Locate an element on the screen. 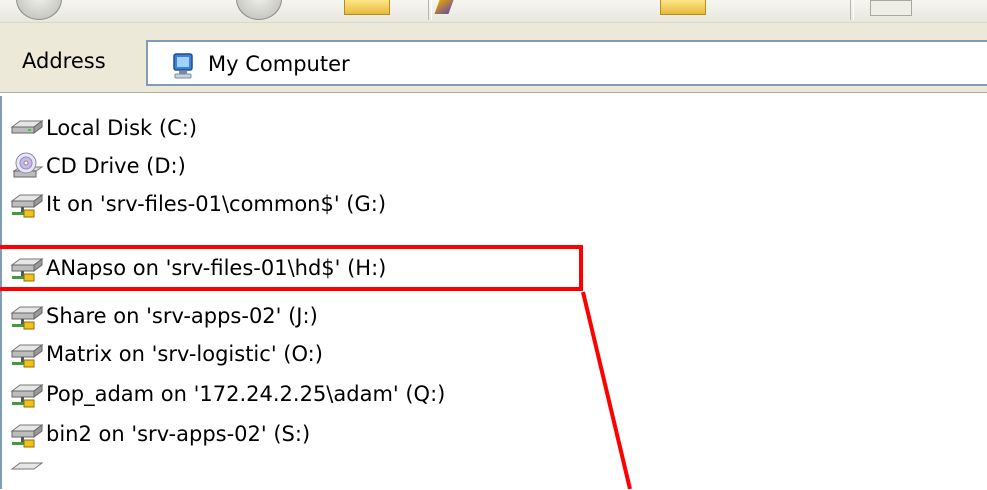 The image size is (987, 490). list-item-network-drive-s: bin2 on 'srv-apps-02' (S:) is located at coordinates (160, 434).